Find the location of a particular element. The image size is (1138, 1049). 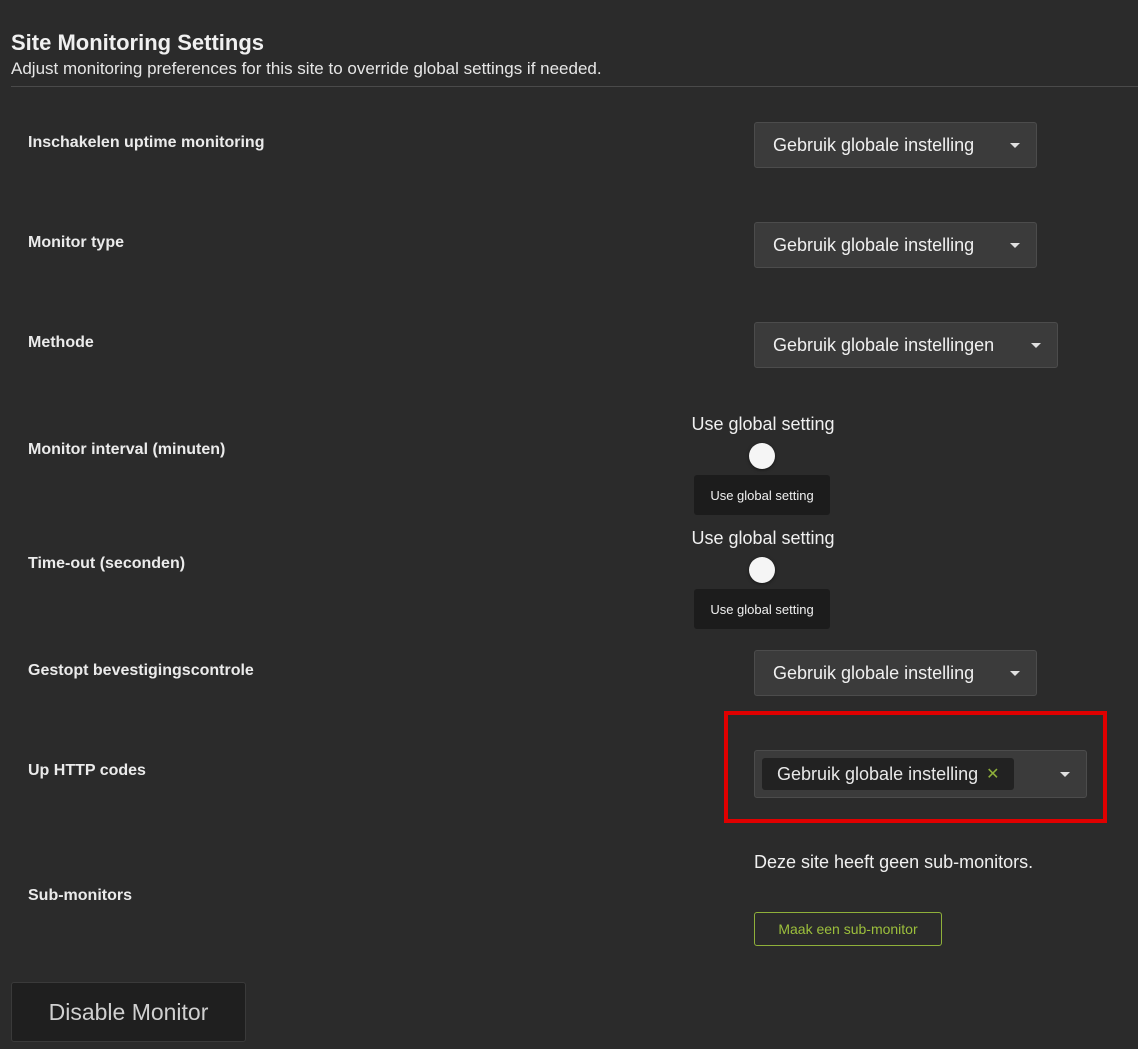

paused-check-select-value: Gebruik globale instelling is located at coordinates (874, 672).